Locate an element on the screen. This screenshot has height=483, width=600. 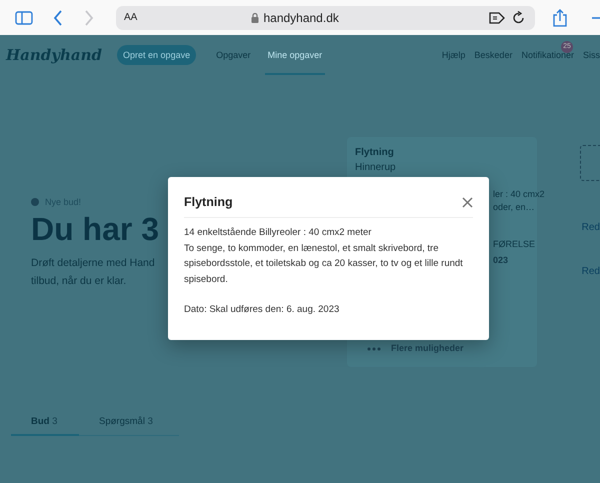
date-value: 023 is located at coordinates (500, 260).